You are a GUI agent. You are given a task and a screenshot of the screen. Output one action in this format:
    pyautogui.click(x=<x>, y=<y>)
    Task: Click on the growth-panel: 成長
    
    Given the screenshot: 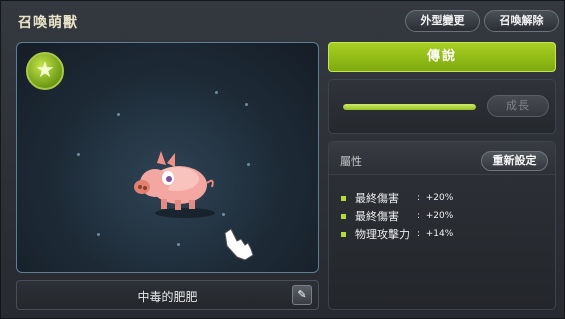 What is the action you would take?
    pyautogui.click(x=442, y=106)
    